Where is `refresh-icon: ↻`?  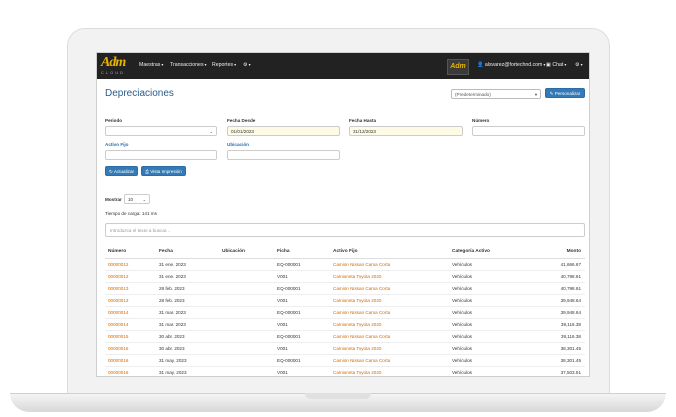
refresh-icon: ↻ is located at coordinates (110, 171).